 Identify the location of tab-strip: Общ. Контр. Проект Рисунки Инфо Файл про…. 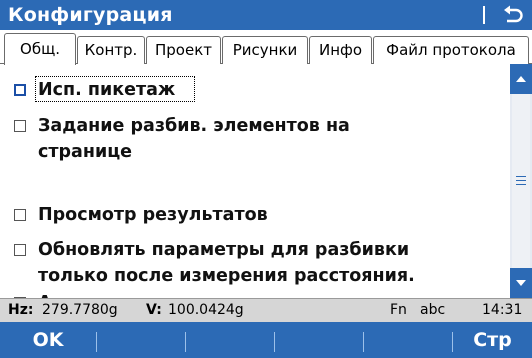
(266, 47).